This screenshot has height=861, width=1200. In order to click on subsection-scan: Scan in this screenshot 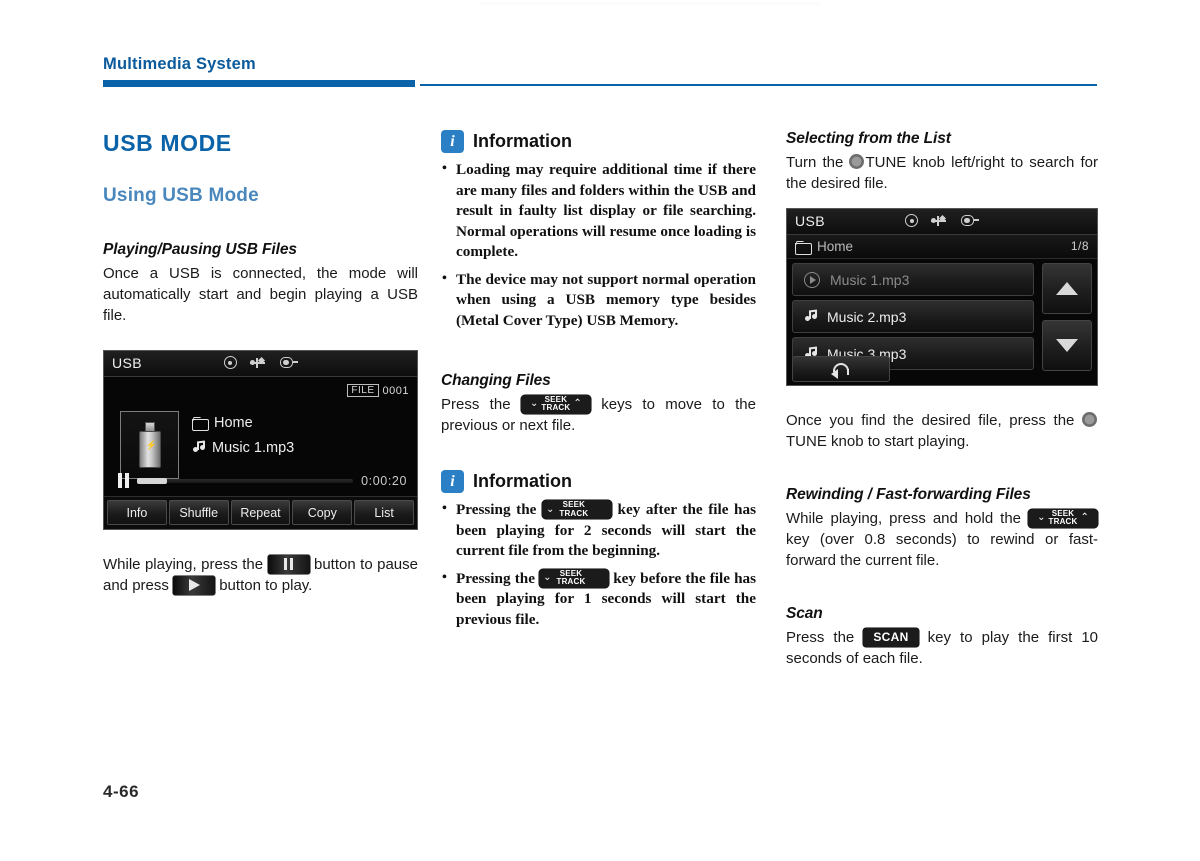, I will do `click(804, 613)`.